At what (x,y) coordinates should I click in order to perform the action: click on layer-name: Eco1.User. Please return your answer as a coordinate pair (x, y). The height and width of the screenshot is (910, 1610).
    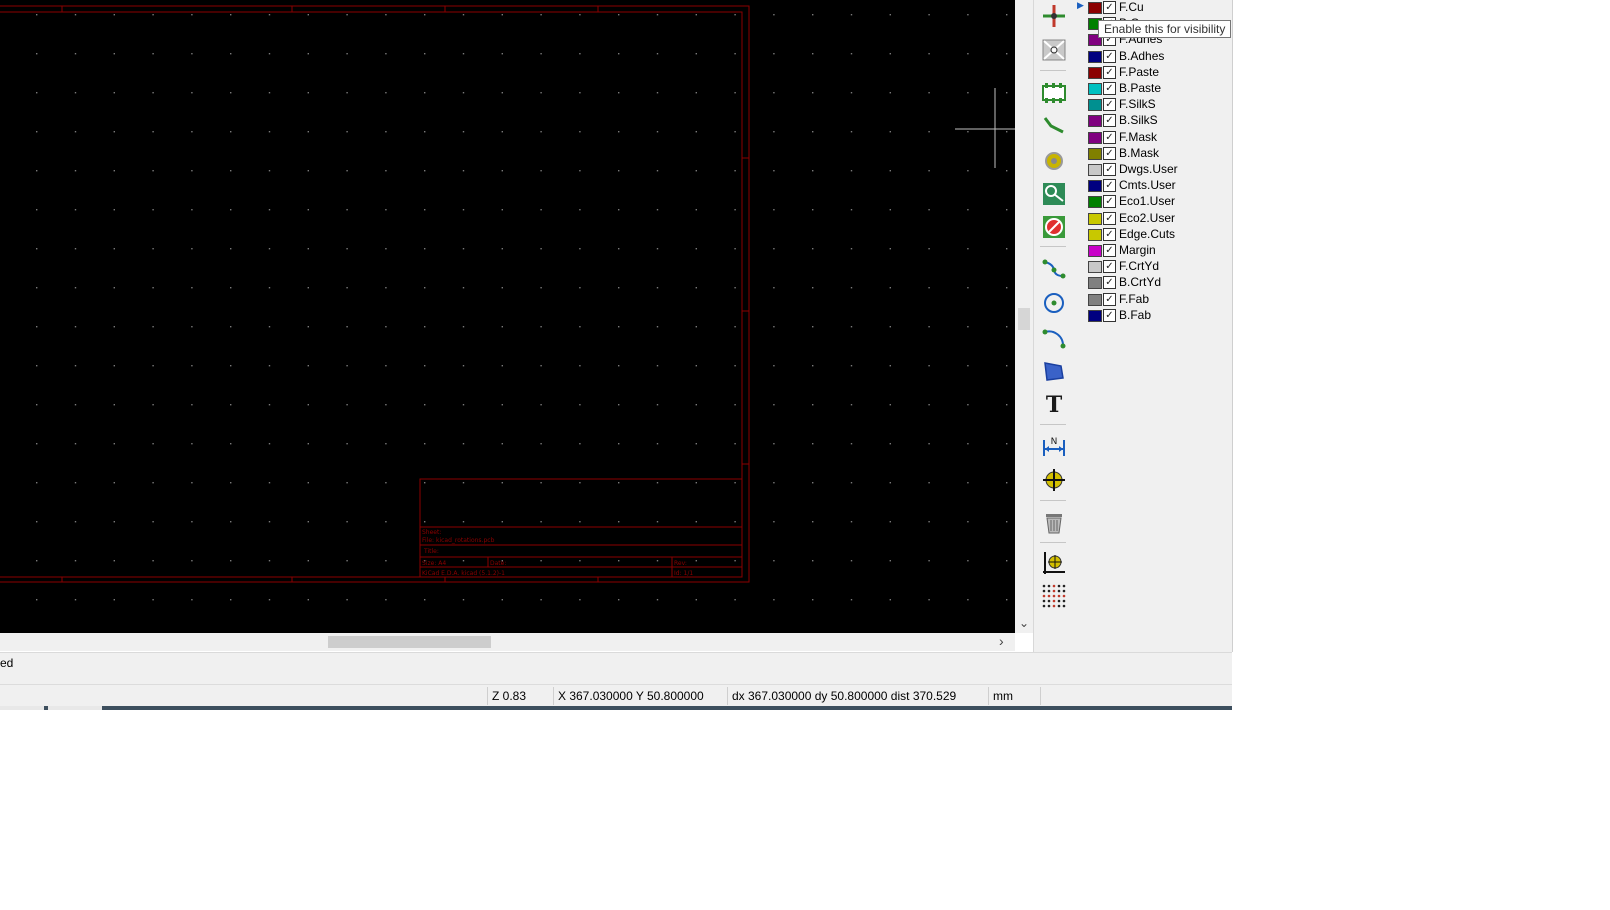
    Looking at the image, I should click on (1147, 201).